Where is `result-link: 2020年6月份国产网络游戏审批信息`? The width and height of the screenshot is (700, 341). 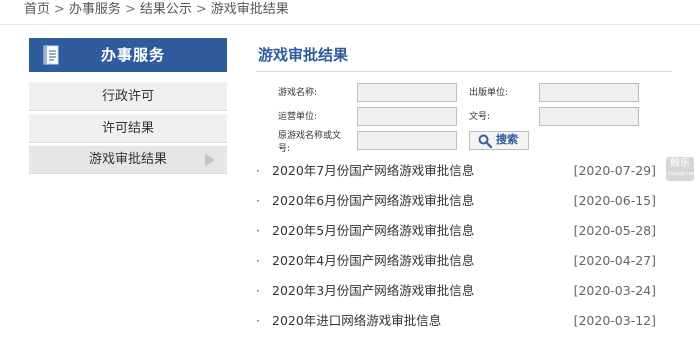
result-link: 2020年6月份国产网络游戏审批信息 is located at coordinates (373, 201).